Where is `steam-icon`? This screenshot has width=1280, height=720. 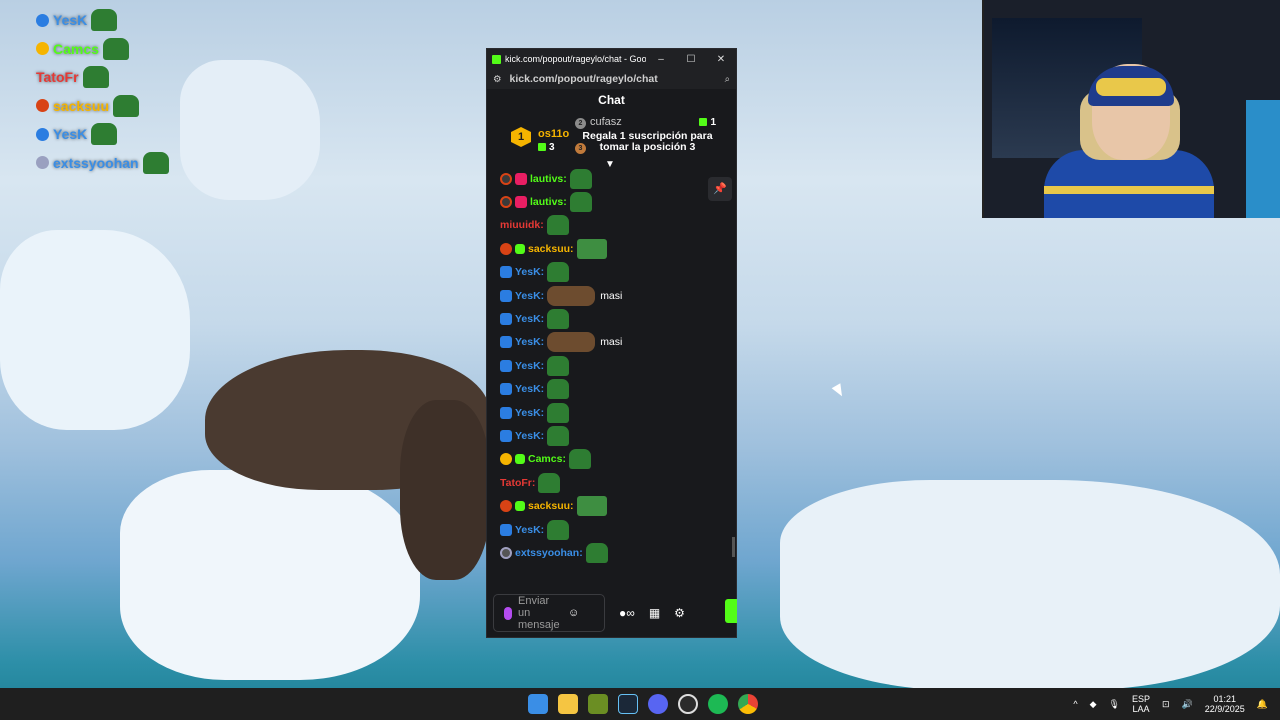
steam-icon is located at coordinates (628, 704).